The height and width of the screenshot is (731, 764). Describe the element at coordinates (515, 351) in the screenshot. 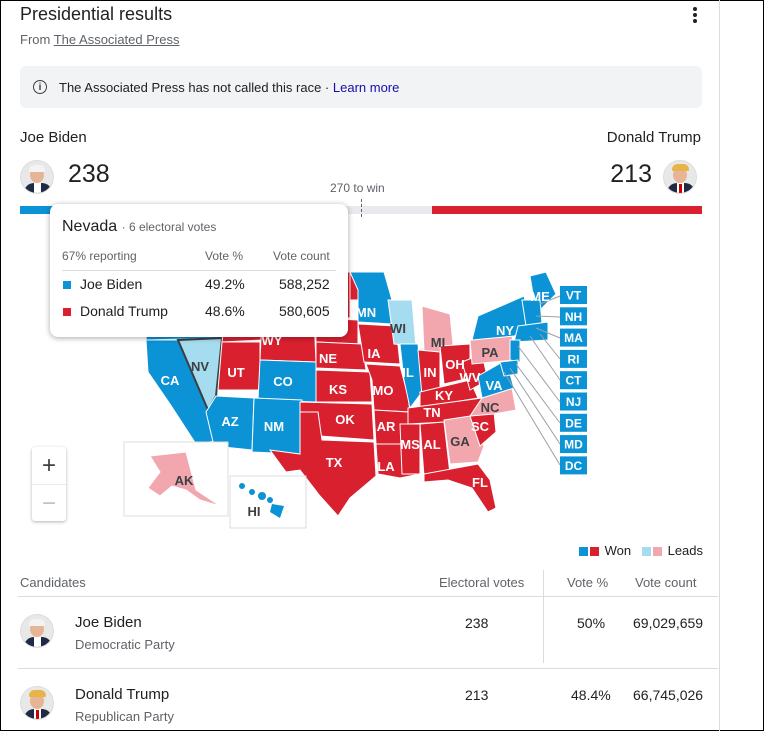

I see `state-nj` at that location.